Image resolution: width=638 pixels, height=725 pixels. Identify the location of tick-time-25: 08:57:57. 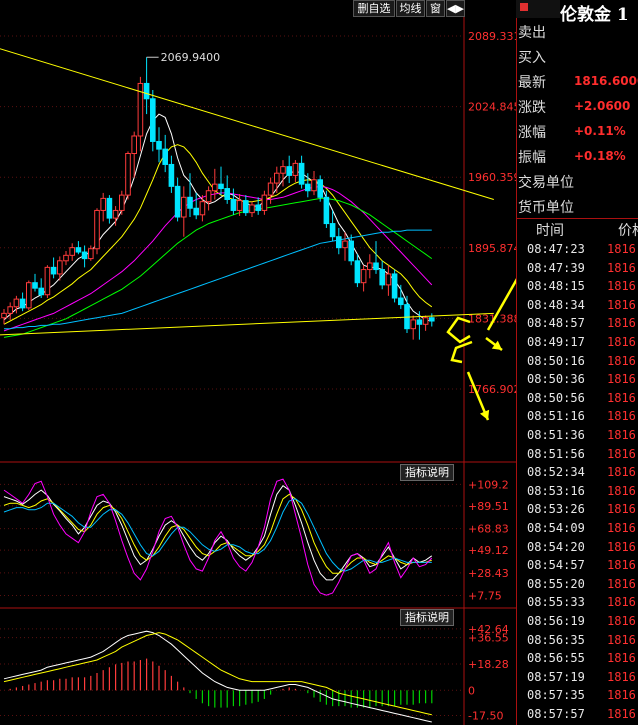
(556, 714).